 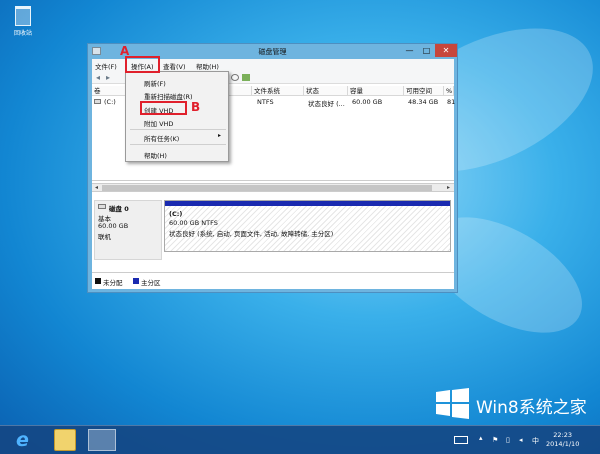 What do you see at coordinates (267, 188) in the screenshot?
I see `scroll-thumb` at bounding box center [267, 188].